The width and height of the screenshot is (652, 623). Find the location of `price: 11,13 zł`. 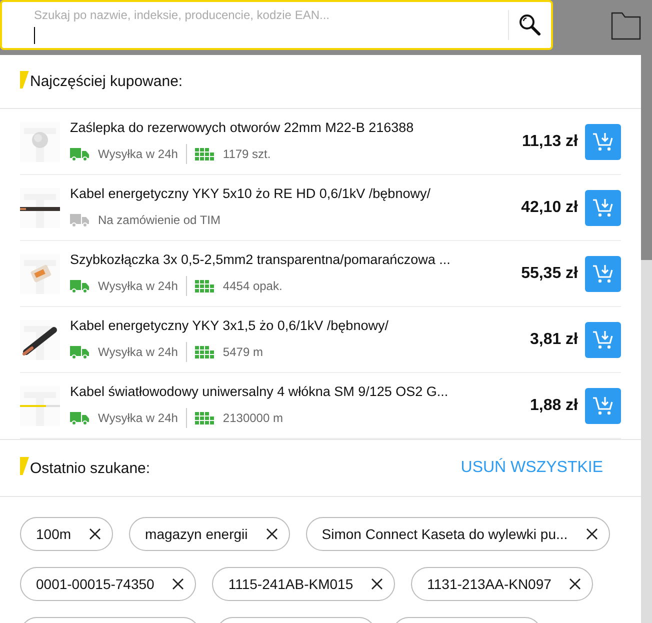

price: 11,13 zł is located at coordinates (550, 141).